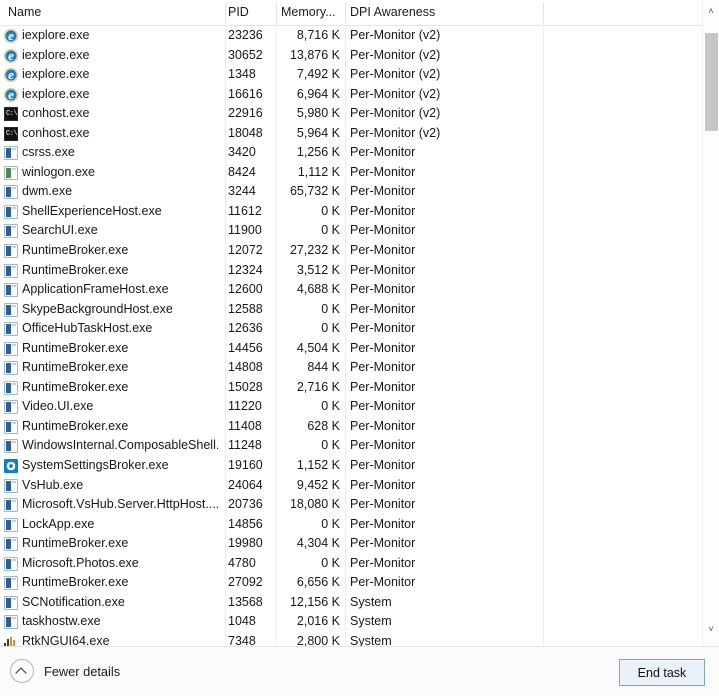  I want to click on table-row: VsHub.exe 24064 9,452 K Per-Monitor, so click(359, 486).